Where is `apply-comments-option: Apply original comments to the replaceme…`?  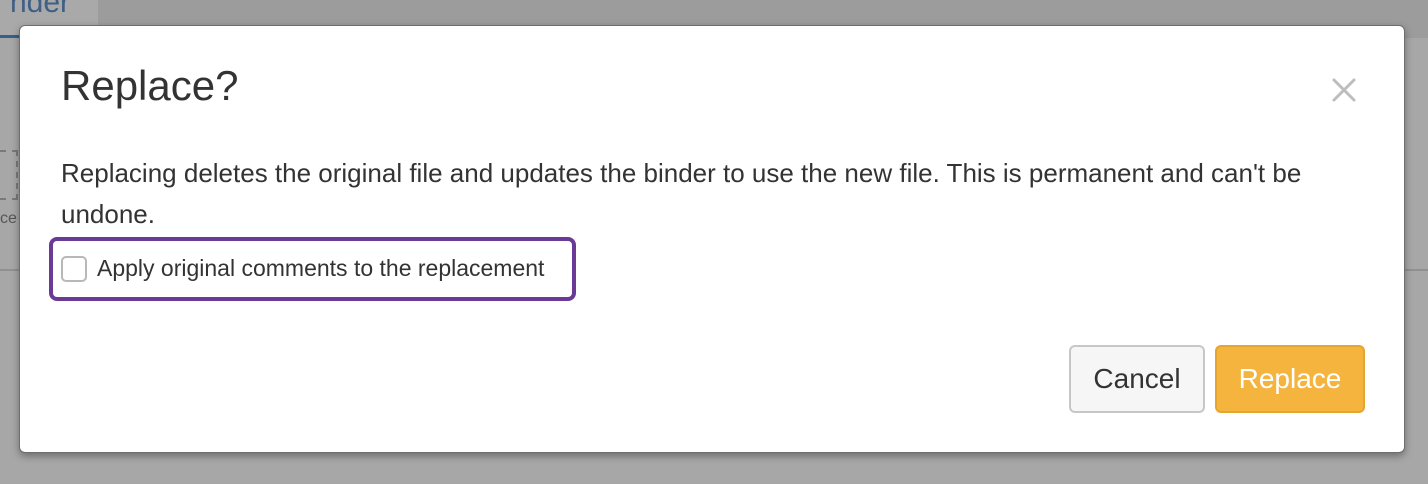
apply-comments-option: Apply original comments to the replaceme… is located at coordinates (302, 268).